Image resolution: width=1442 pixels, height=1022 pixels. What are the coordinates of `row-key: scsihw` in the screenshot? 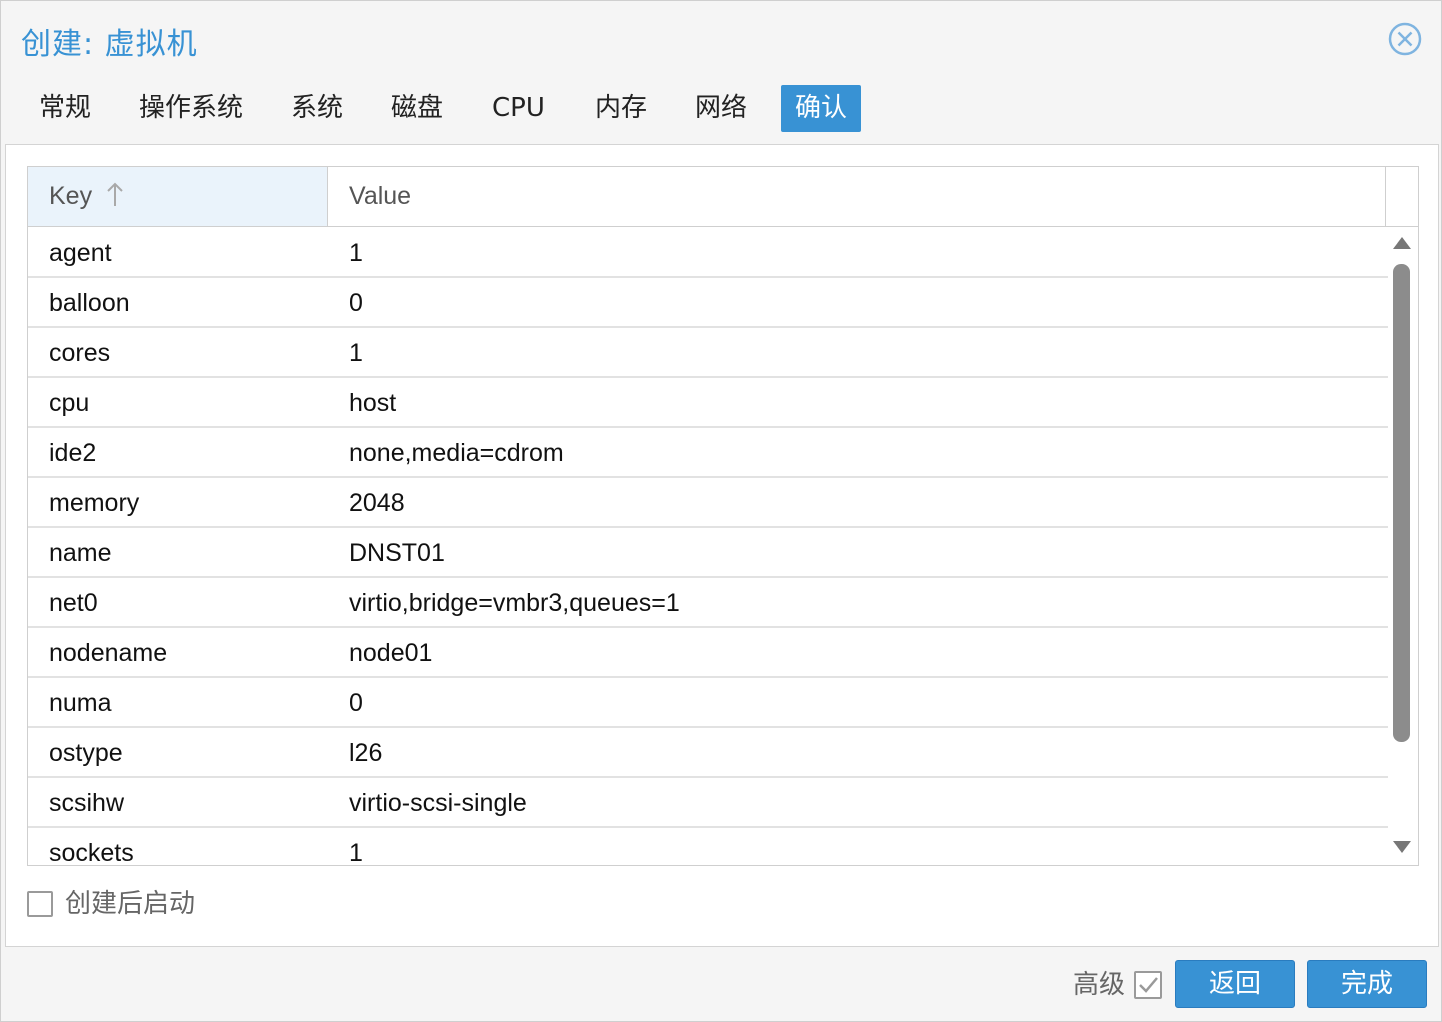 It's located at (87, 803).